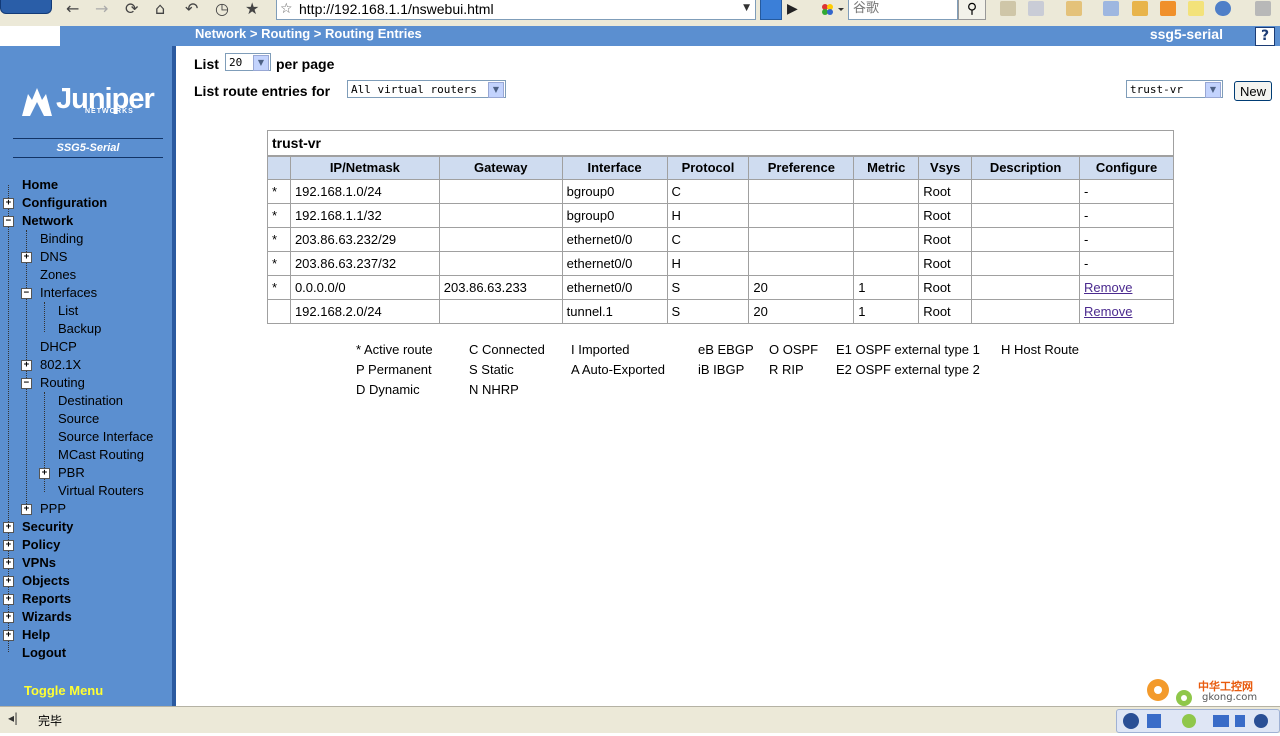  Describe the element at coordinates (746, 8) in the screenshot. I see `url-dropdown-icon: ▼` at that location.